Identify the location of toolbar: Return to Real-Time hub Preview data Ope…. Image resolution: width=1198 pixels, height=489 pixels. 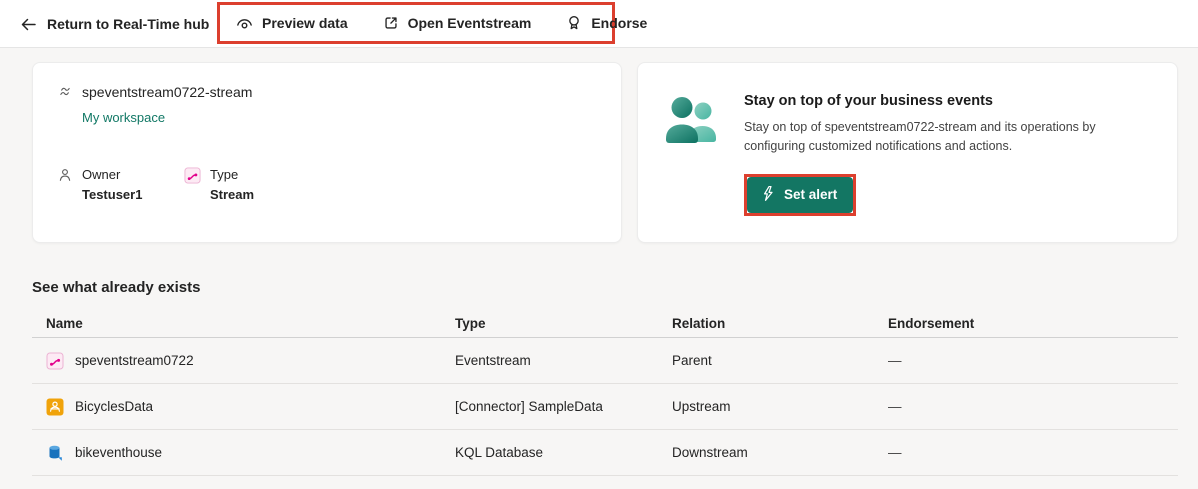
(599, 24).